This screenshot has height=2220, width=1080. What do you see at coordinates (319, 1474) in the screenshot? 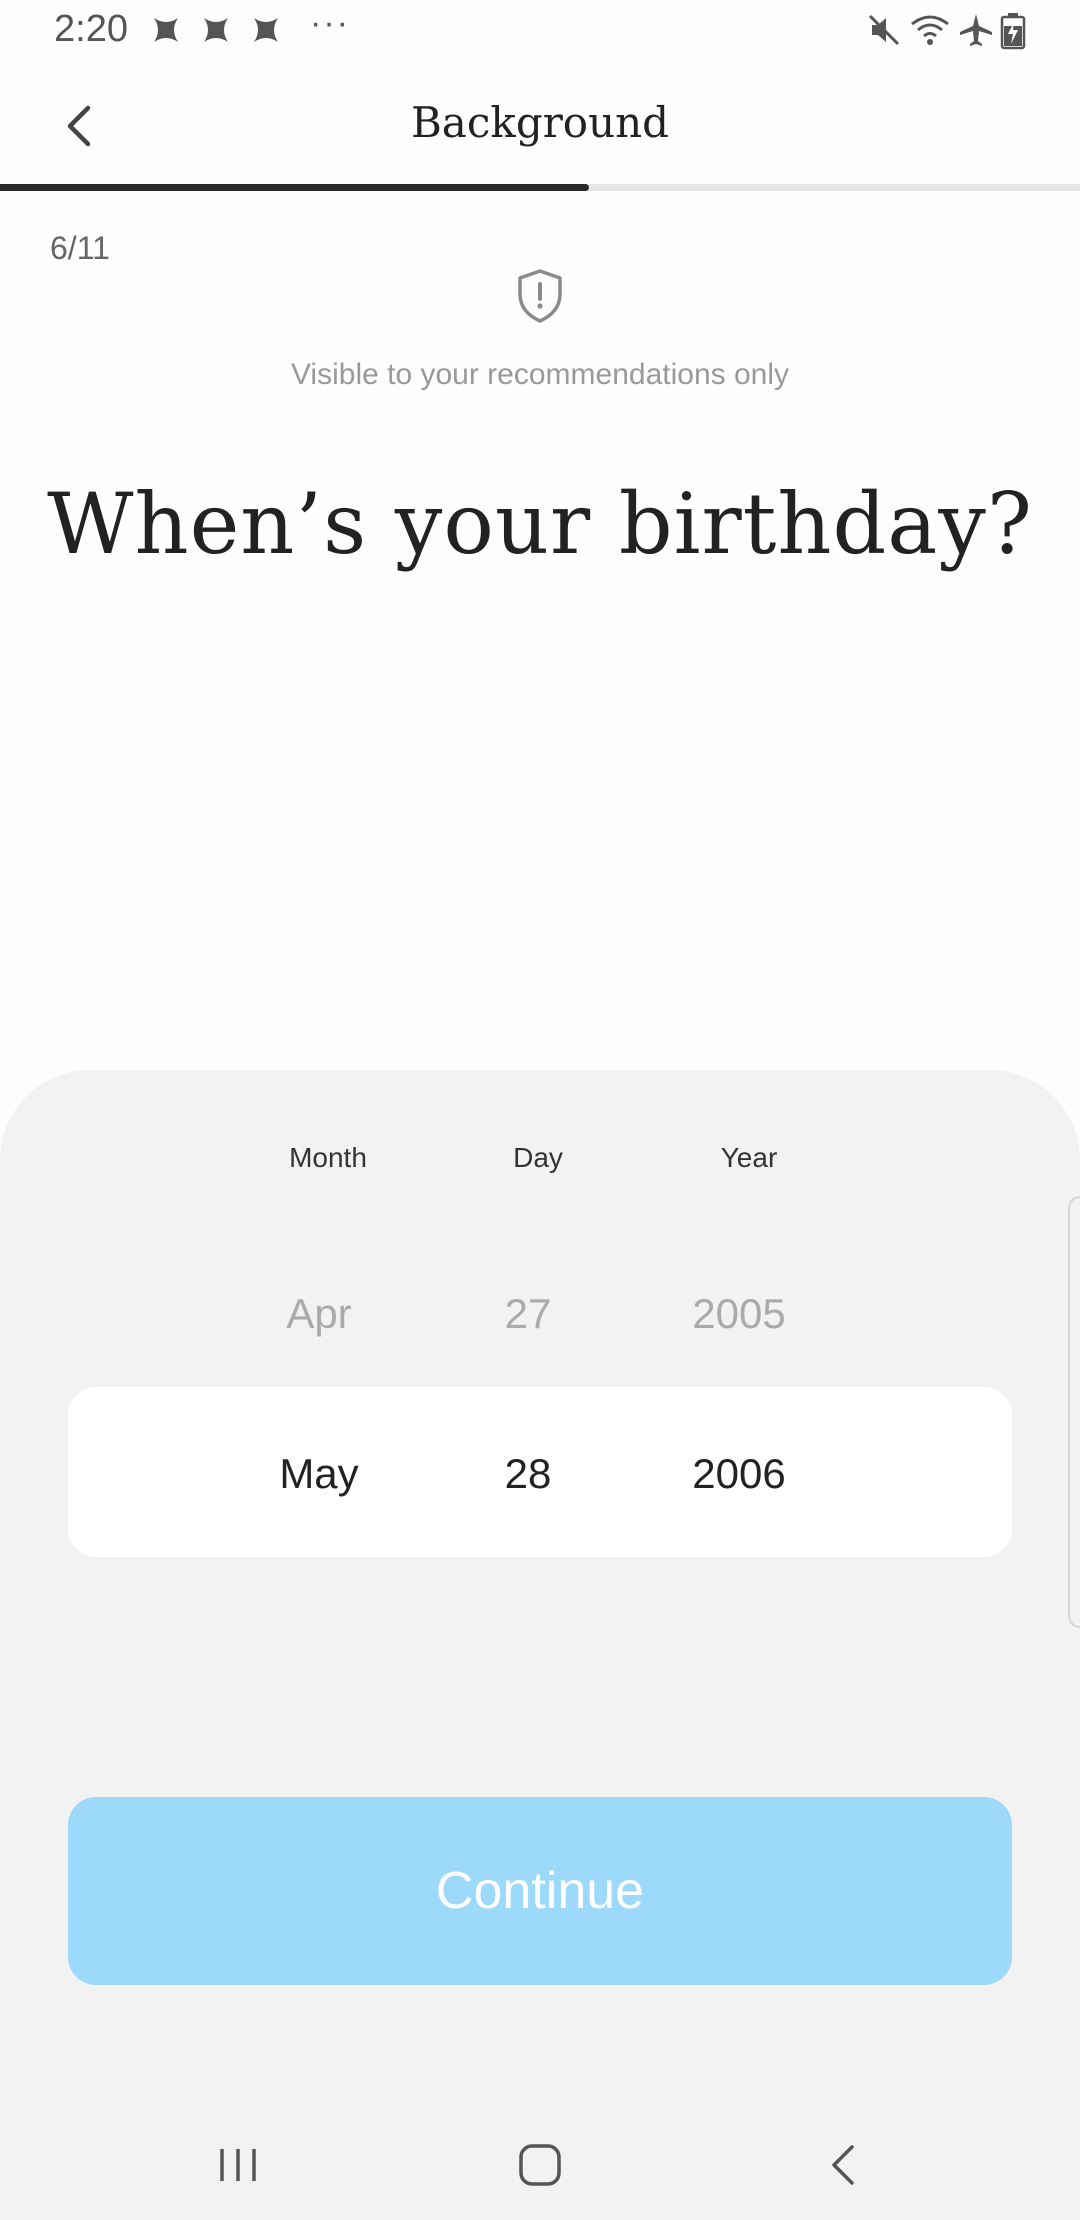
I see `month-wheel-selected: May` at bounding box center [319, 1474].